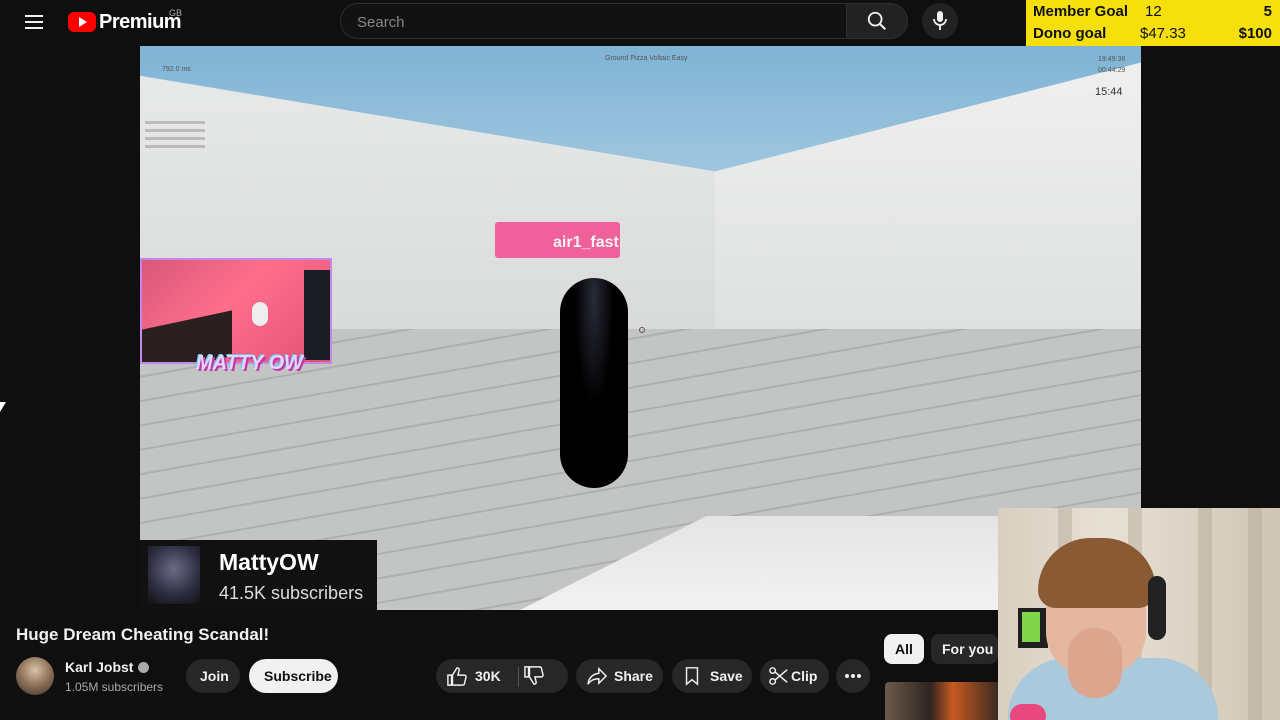  What do you see at coordinates (1081, 11) in the screenshot?
I see `member-goal-label: Member Goal` at bounding box center [1081, 11].